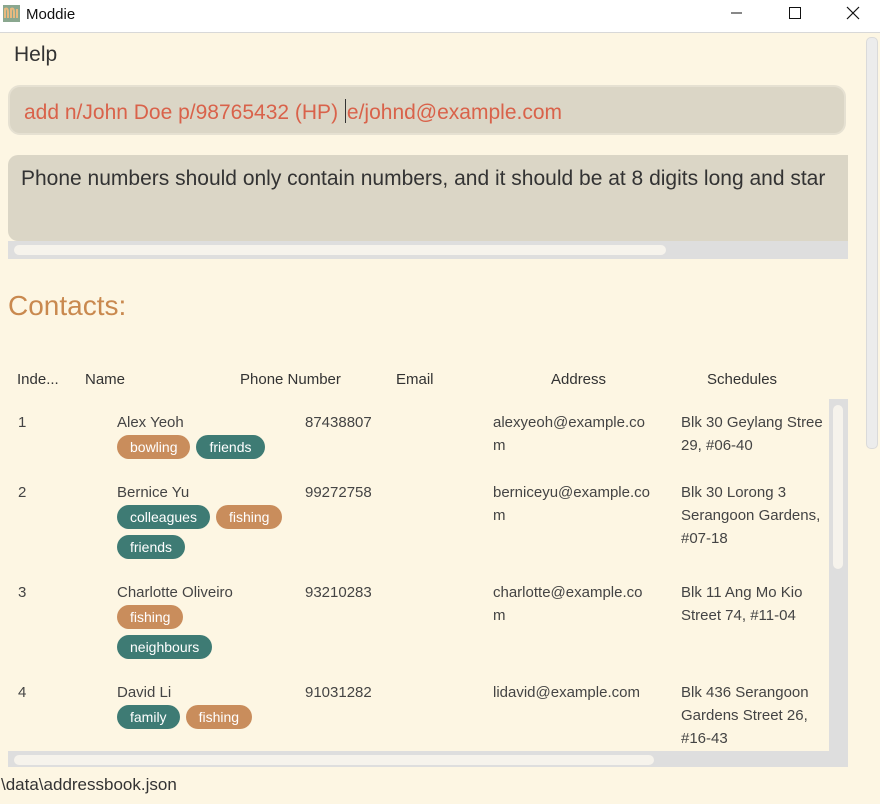 This screenshot has height=804, width=880. I want to click on title-bar: Moddie, so click(440, 16).